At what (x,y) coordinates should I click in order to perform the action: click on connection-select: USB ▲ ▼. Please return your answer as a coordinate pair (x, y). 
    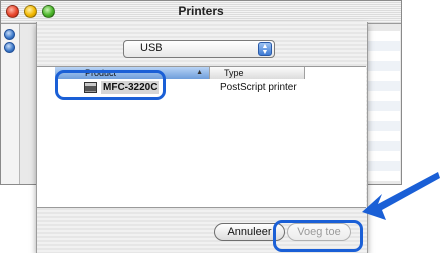
    Looking at the image, I should click on (199, 49).